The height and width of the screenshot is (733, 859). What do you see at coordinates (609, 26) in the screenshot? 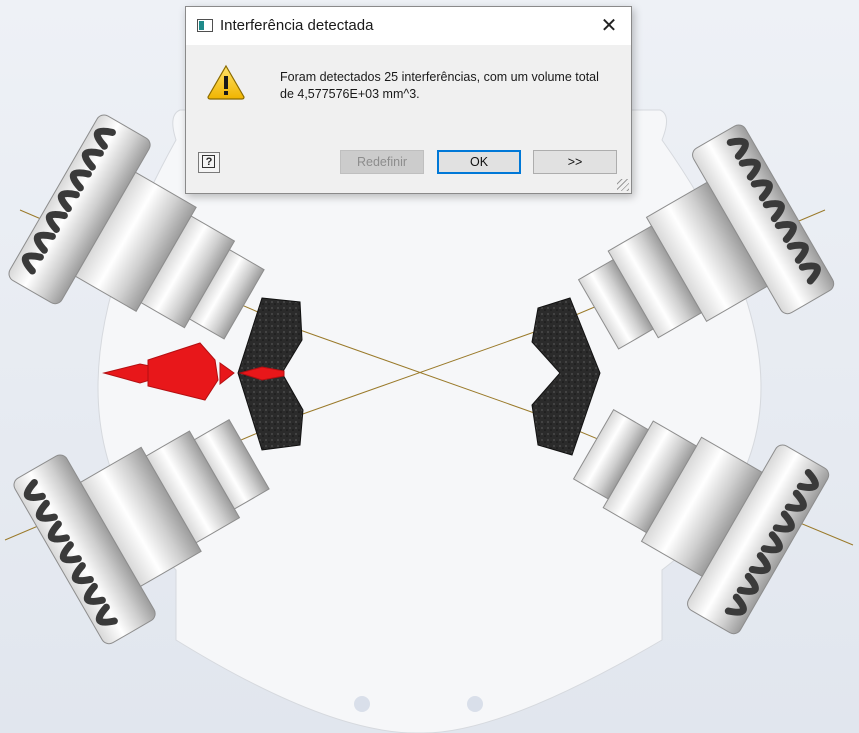
I see `close-button: ✕` at bounding box center [609, 26].